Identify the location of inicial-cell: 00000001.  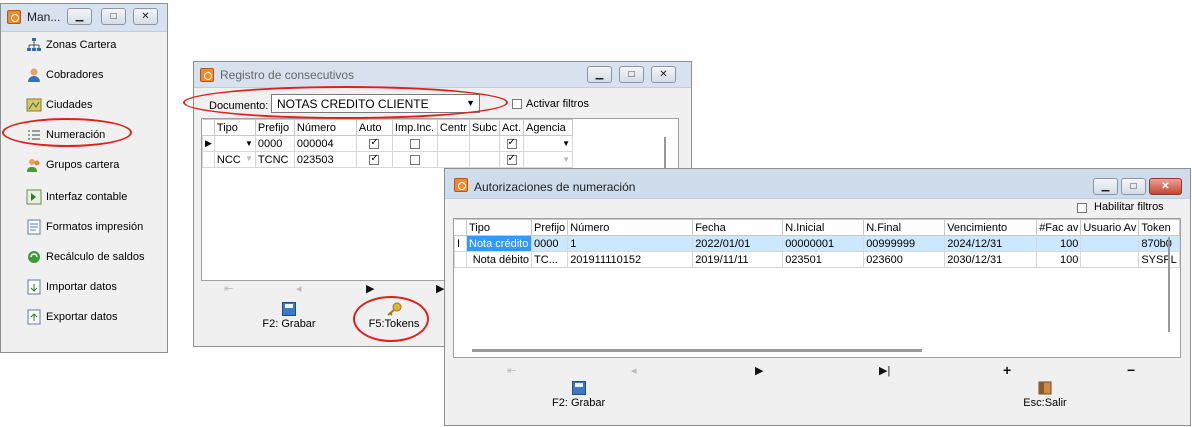
(823, 243).